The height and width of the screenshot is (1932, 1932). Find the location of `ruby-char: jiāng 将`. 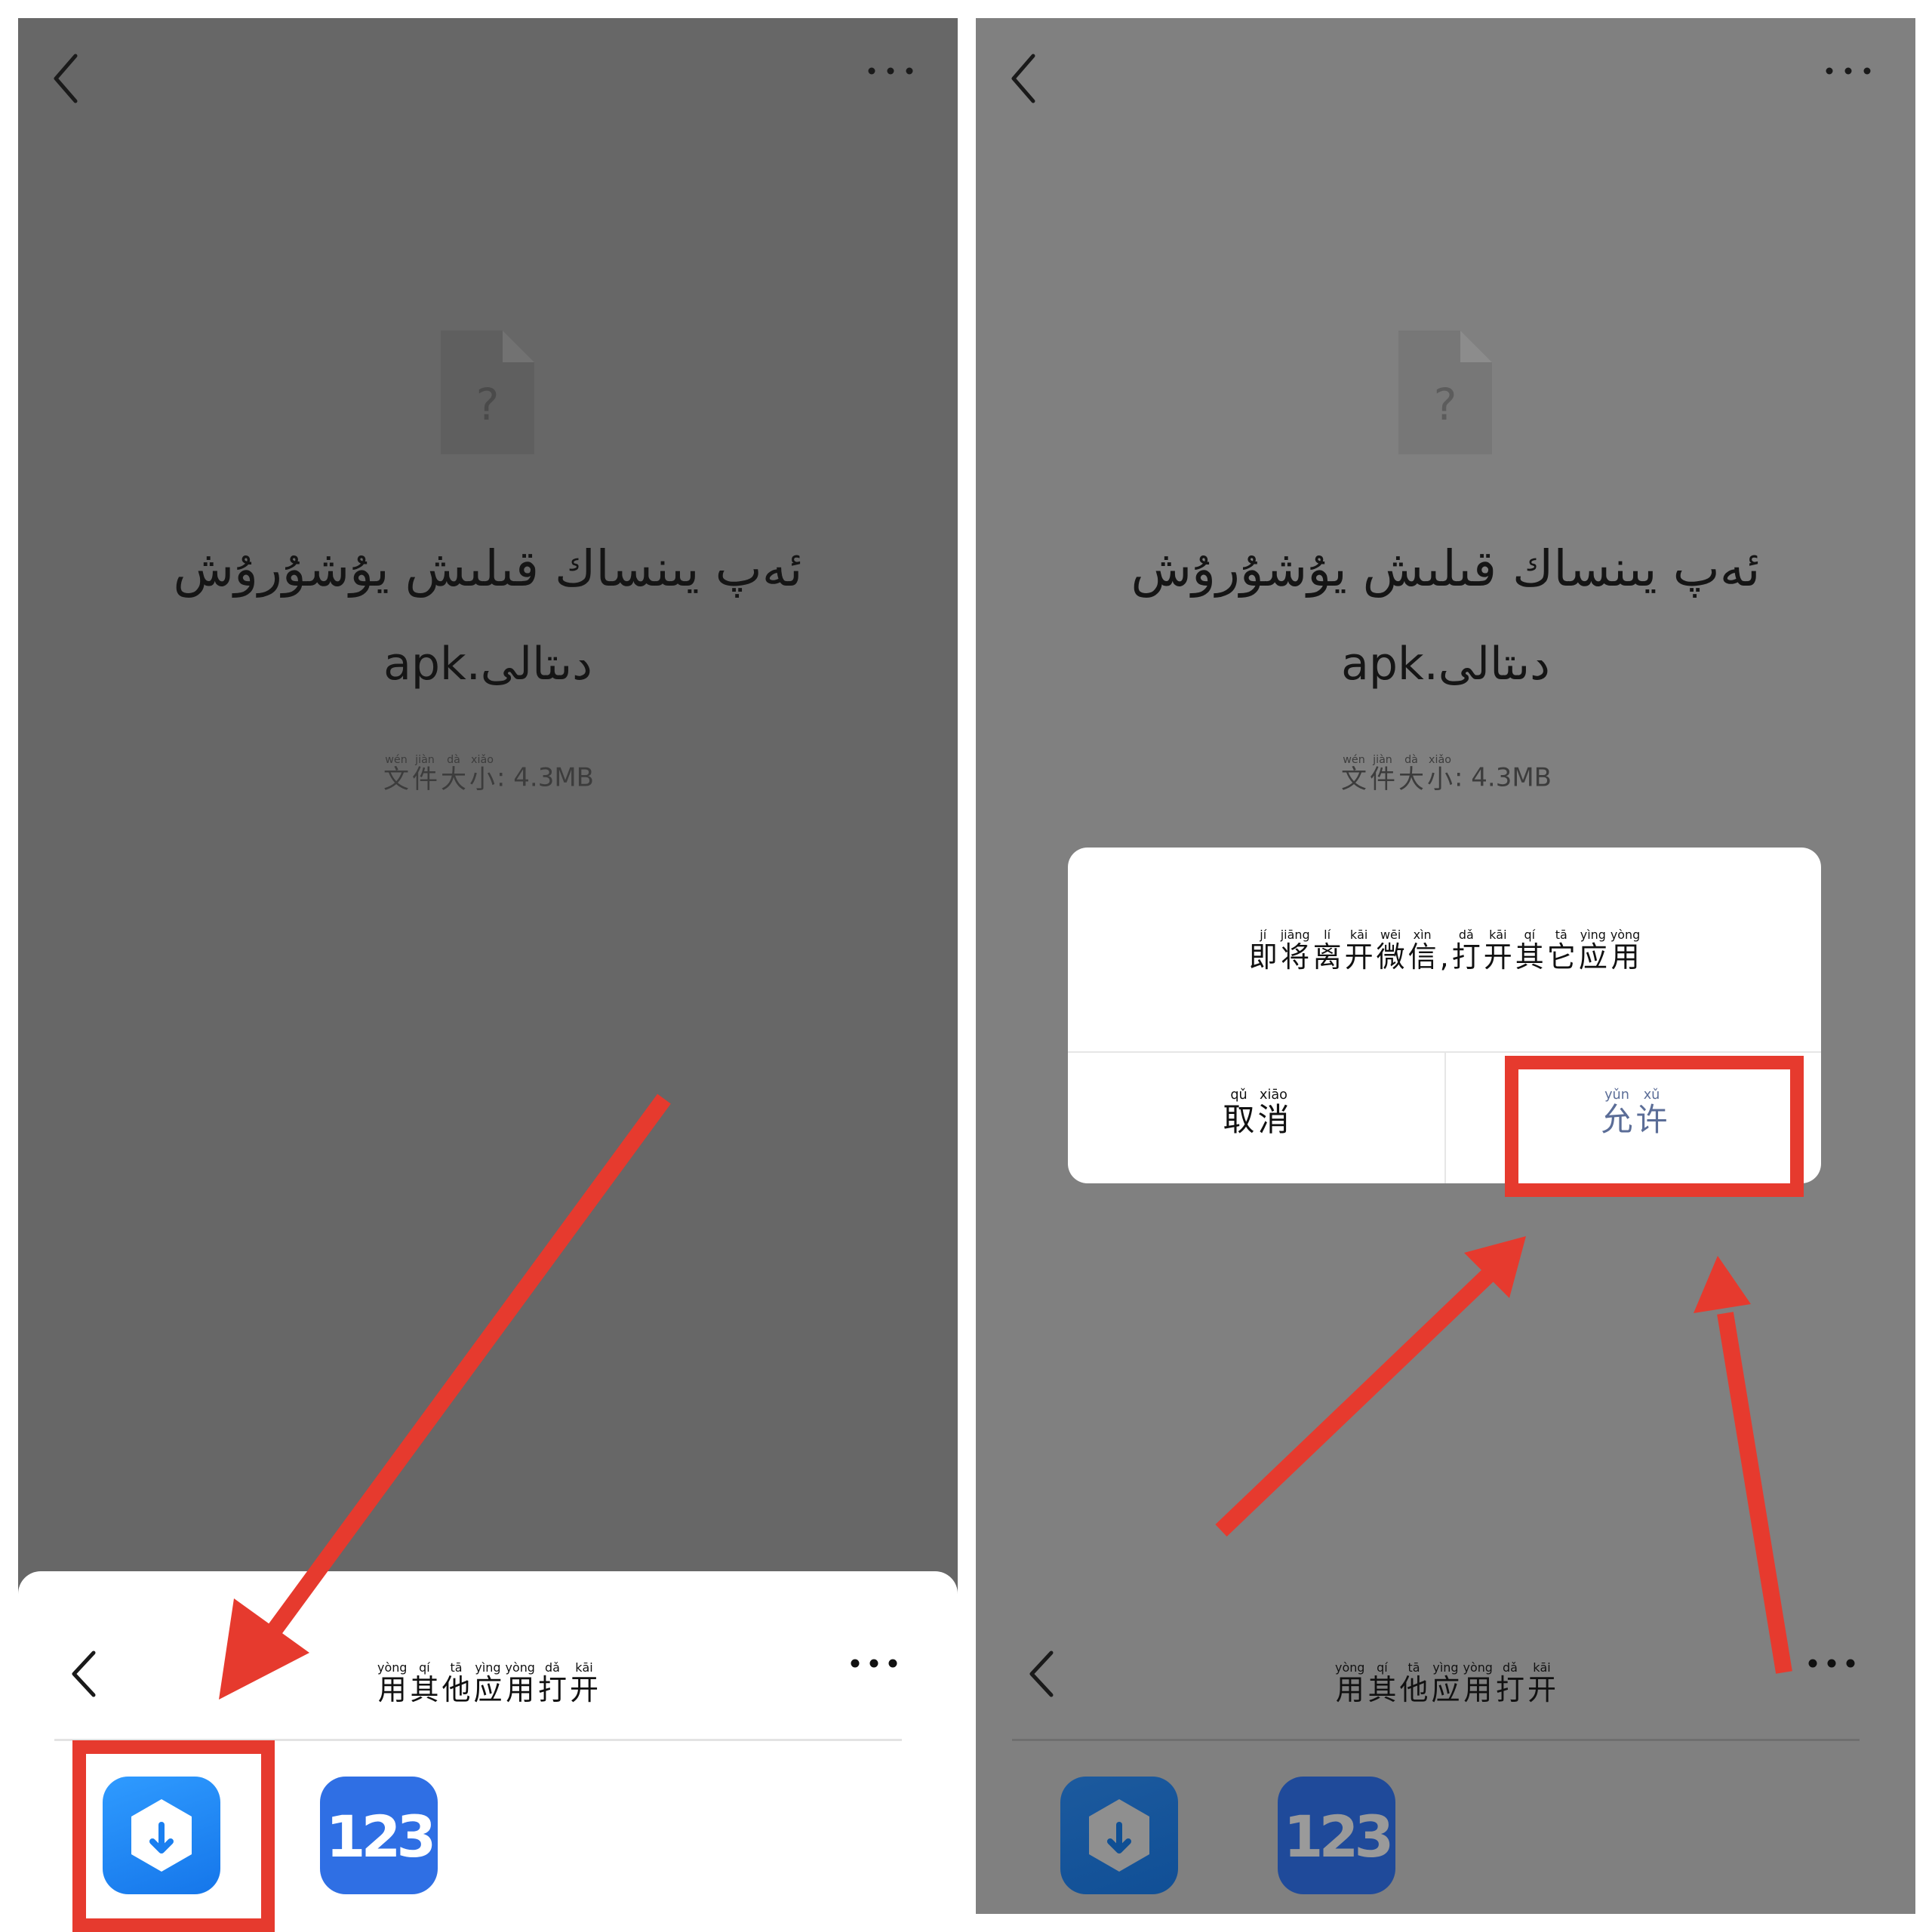

ruby-char: jiāng 将 is located at coordinates (1295, 950).